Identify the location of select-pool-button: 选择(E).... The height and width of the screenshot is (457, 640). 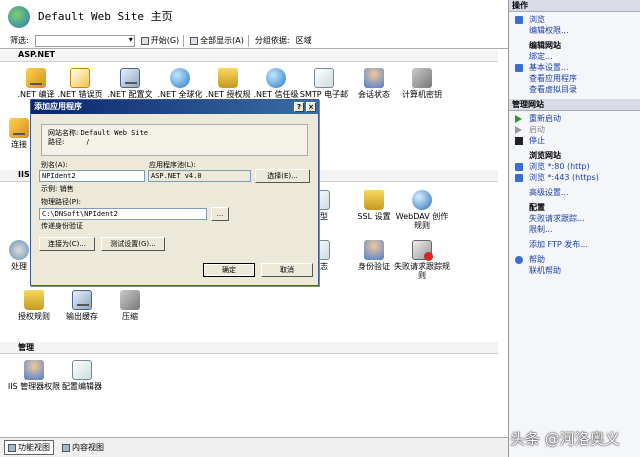
(282, 176).